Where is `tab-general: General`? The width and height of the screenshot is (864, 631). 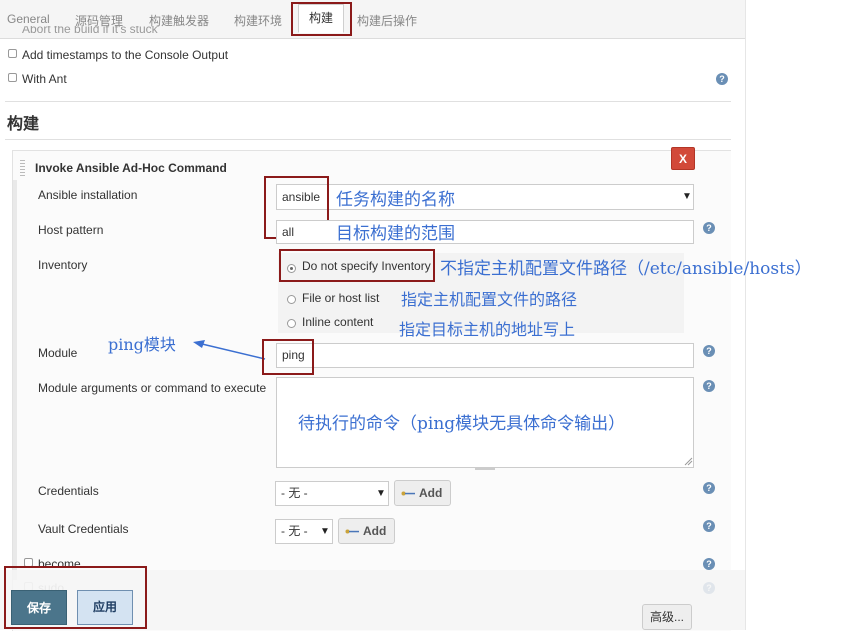 tab-general: General is located at coordinates (28, 19).